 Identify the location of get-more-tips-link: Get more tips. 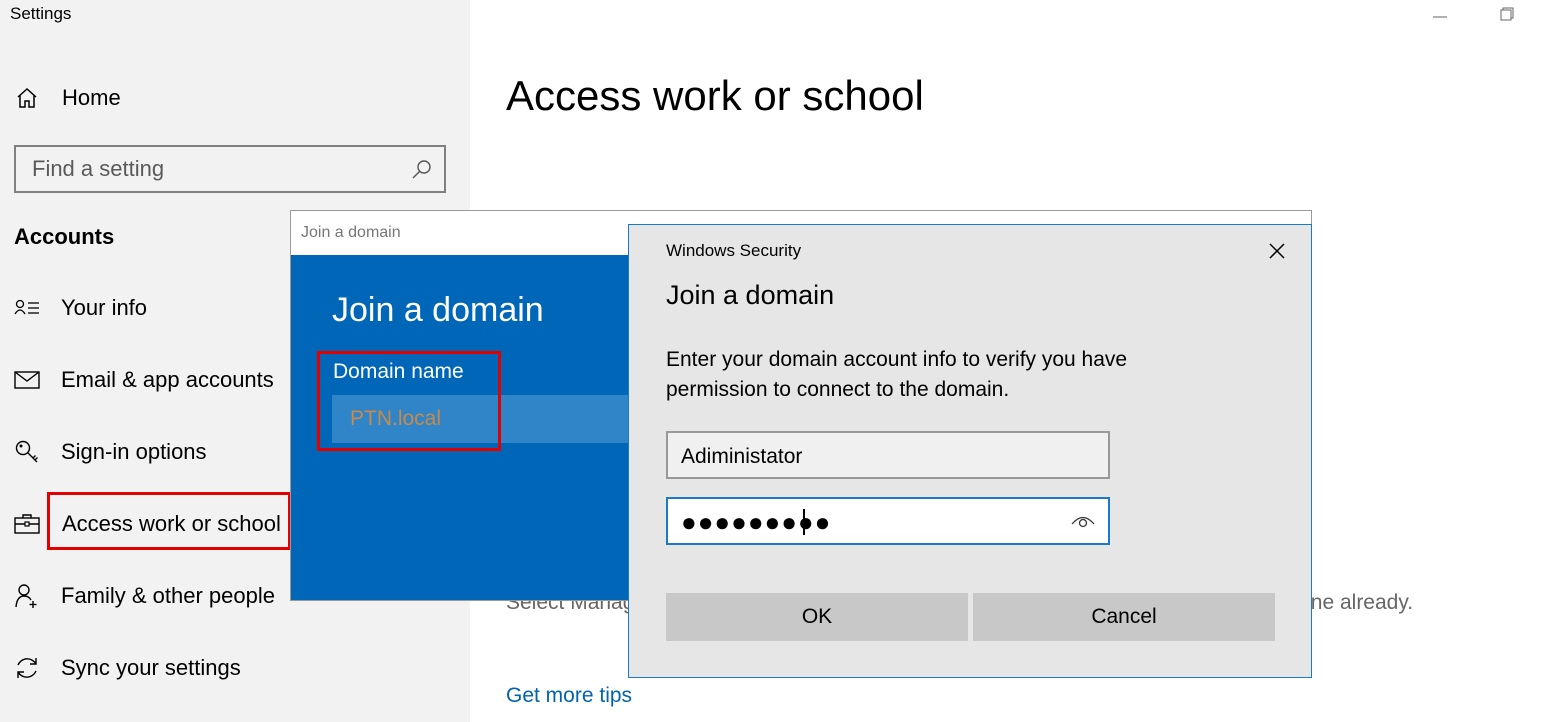
(569, 696).